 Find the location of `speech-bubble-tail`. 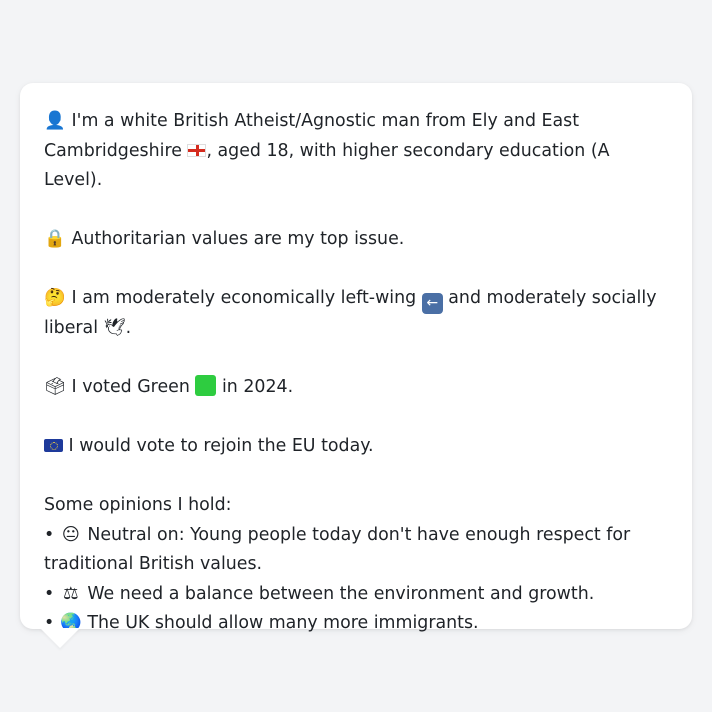

speech-bubble-tail is located at coordinates (60, 638).